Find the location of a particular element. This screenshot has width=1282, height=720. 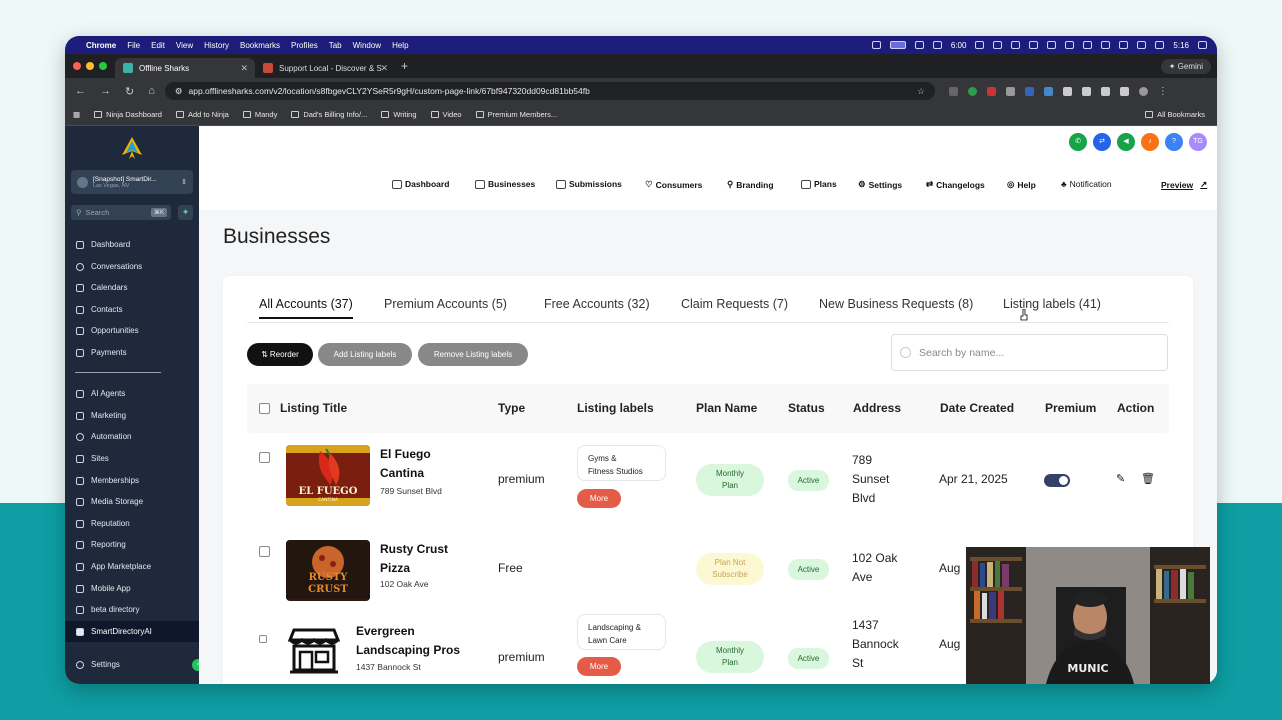

menu-window: Window is located at coordinates (367, 45).